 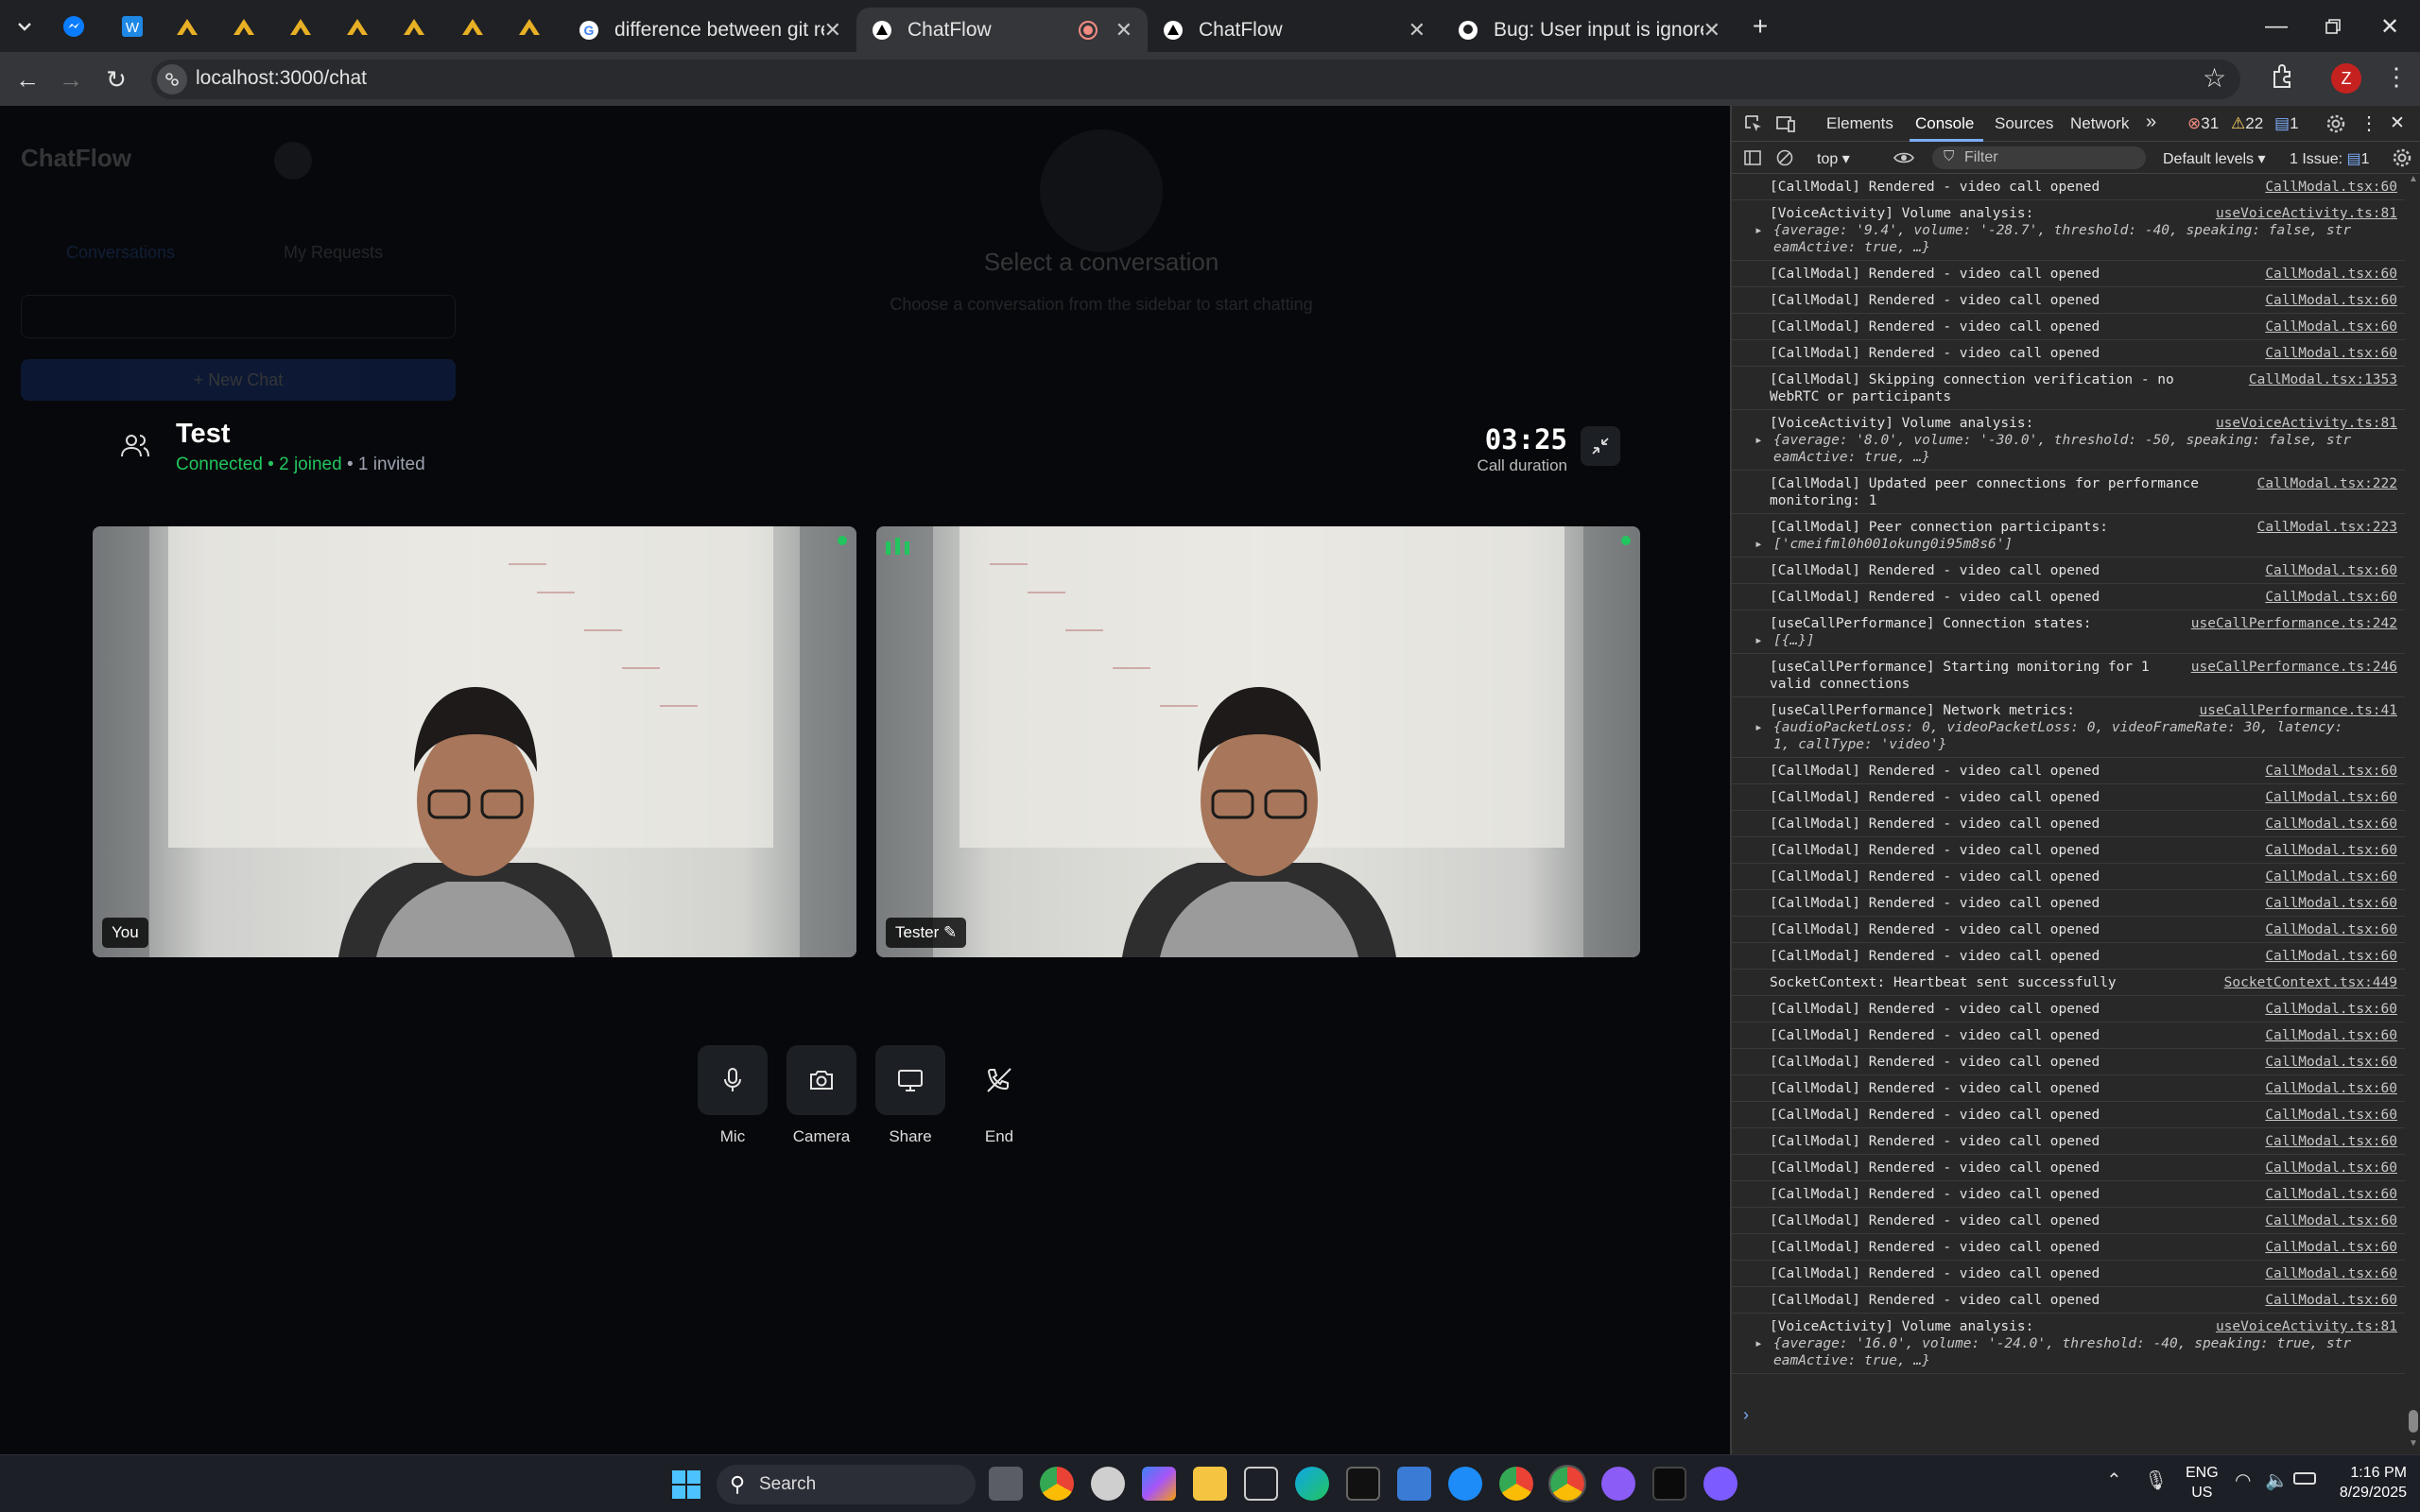 What do you see at coordinates (1295, 30) in the screenshot?
I see `tab-chatflow: ChatFlow ✕` at bounding box center [1295, 30].